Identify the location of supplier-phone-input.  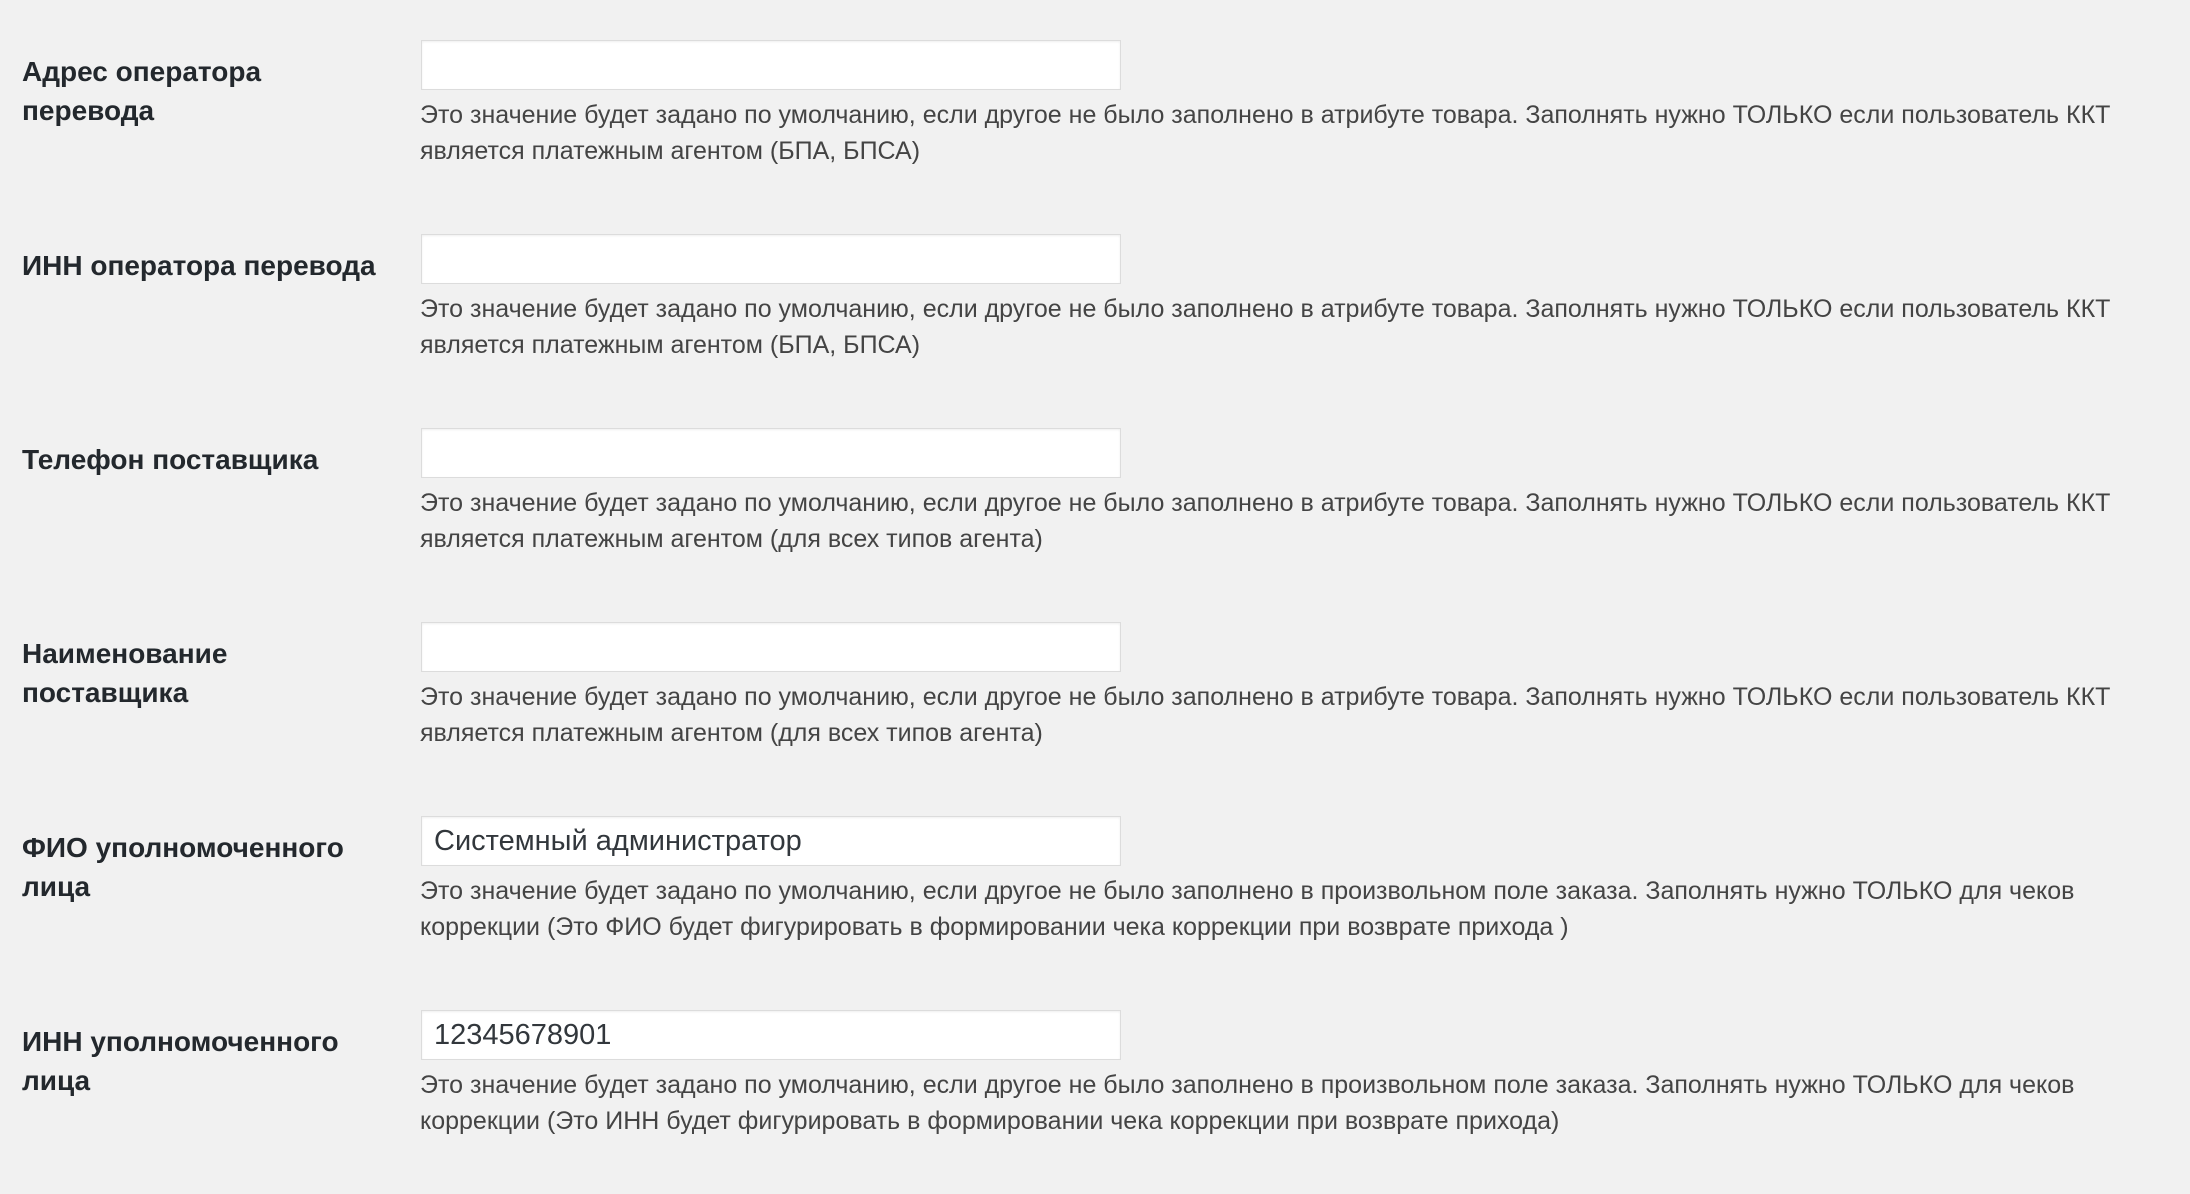
(771, 453).